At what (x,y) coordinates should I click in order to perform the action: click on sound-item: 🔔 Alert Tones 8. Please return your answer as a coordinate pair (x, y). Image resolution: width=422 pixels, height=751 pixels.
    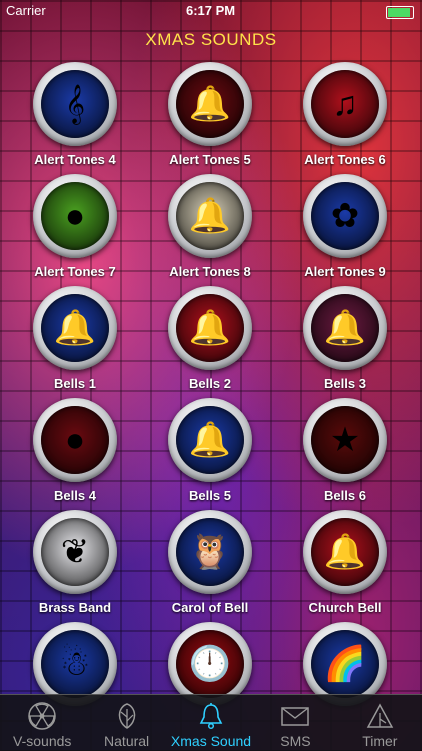
    Looking at the image, I should click on (210, 226).